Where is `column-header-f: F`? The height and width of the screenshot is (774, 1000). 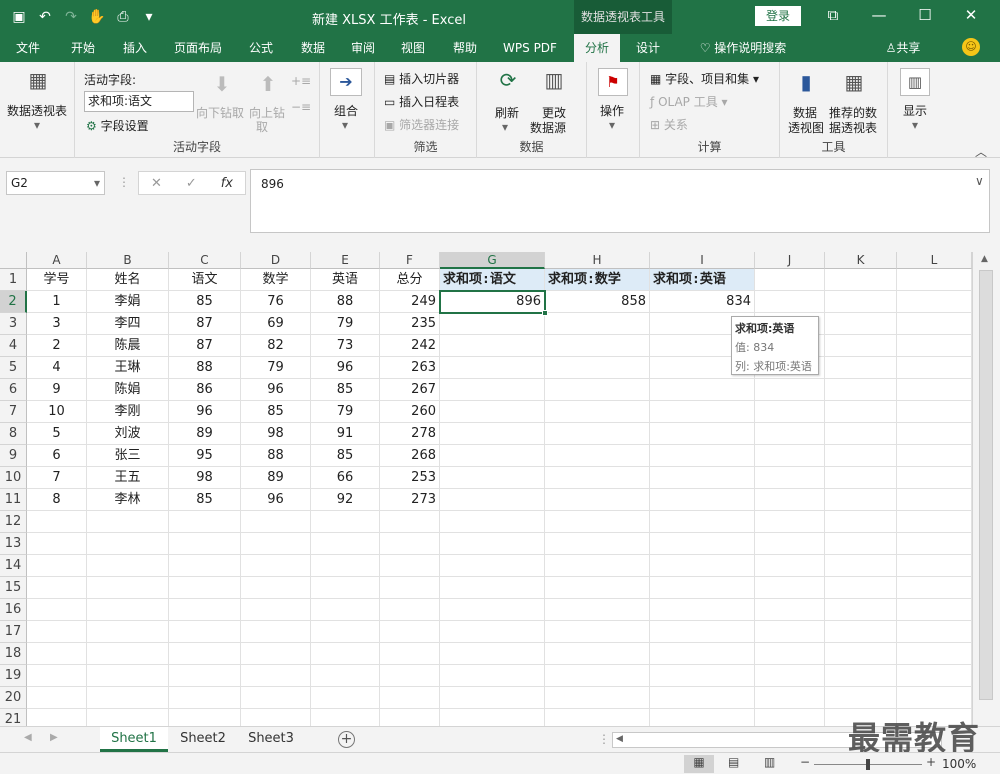 column-header-f: F is located at coordinates (410, 260).